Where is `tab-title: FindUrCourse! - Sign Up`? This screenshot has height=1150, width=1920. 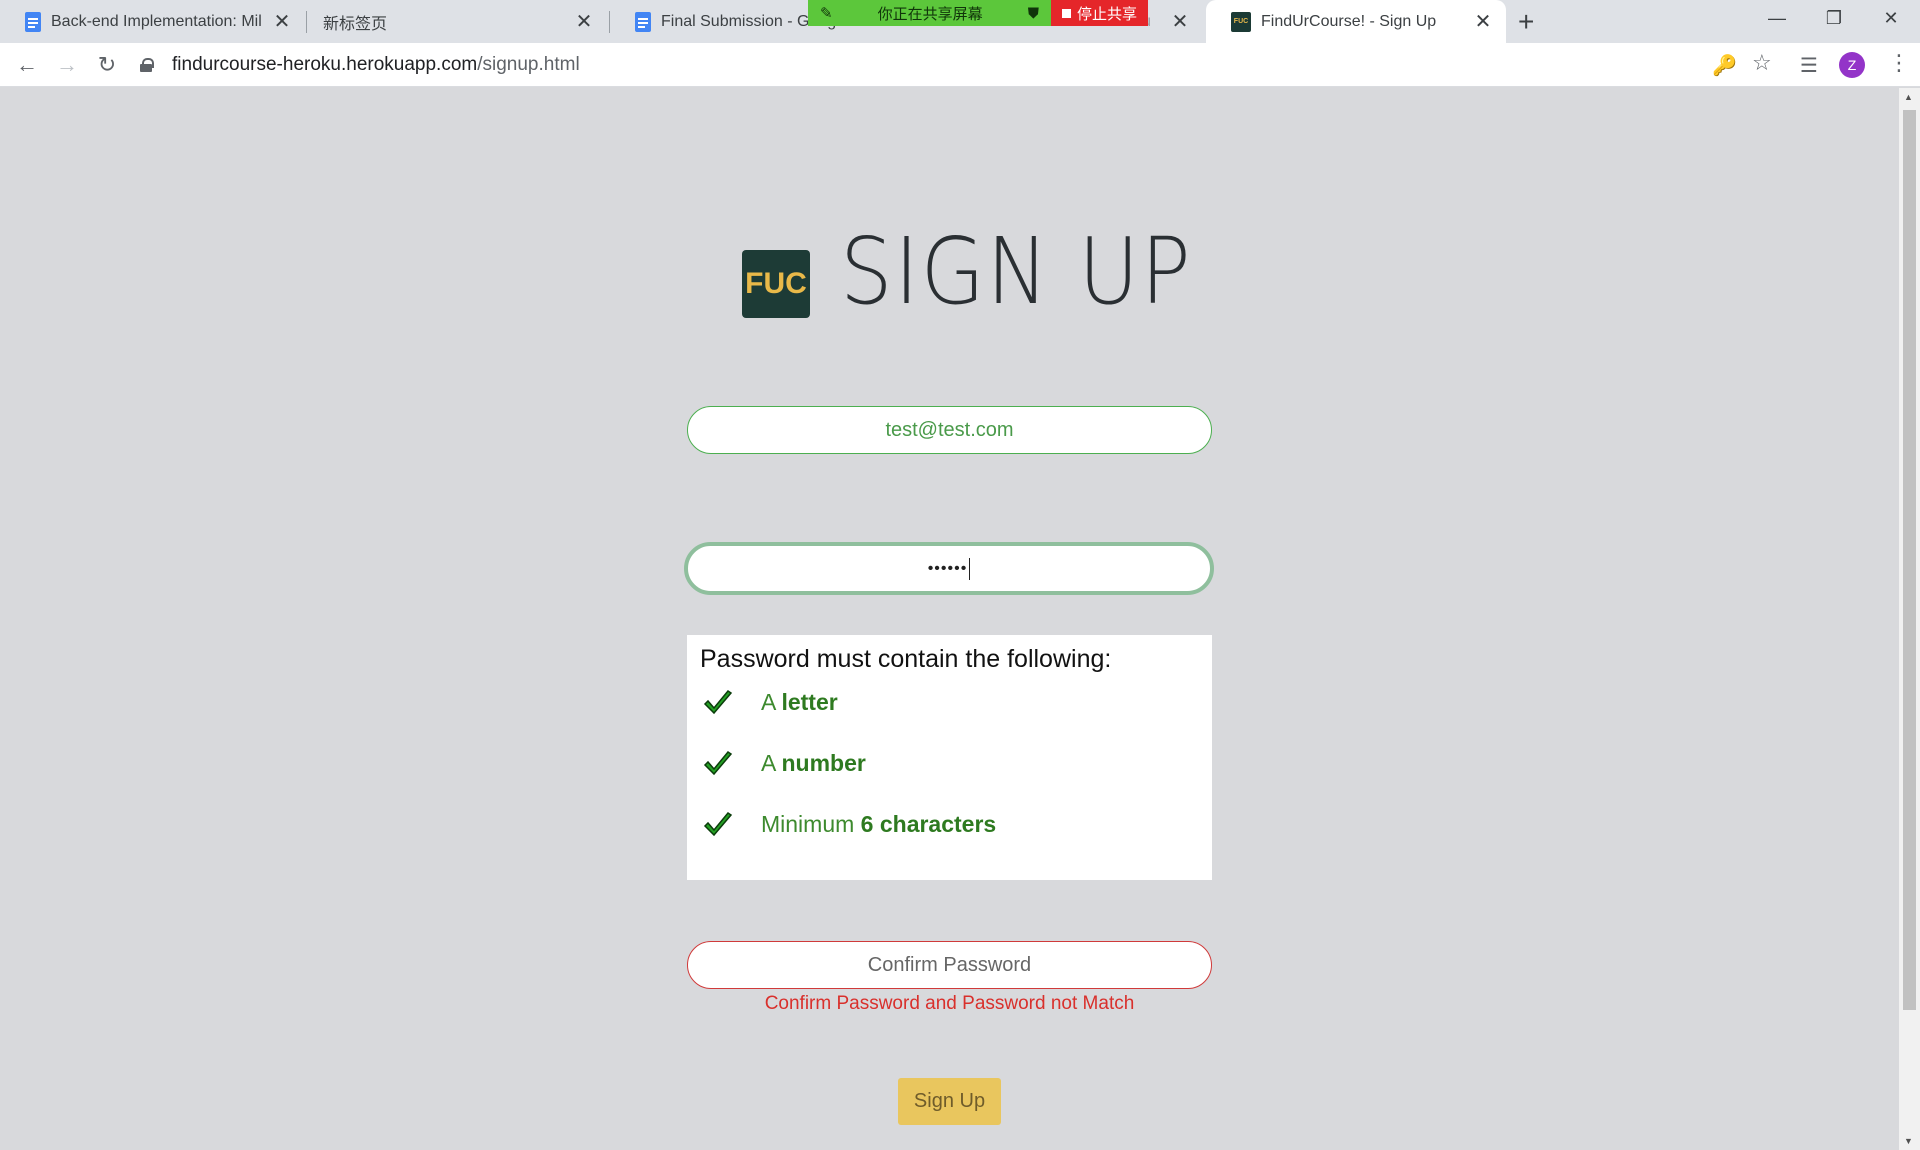
tab-title: FindUrCourse! - Sign Up is located at coordinates (1349, 21).